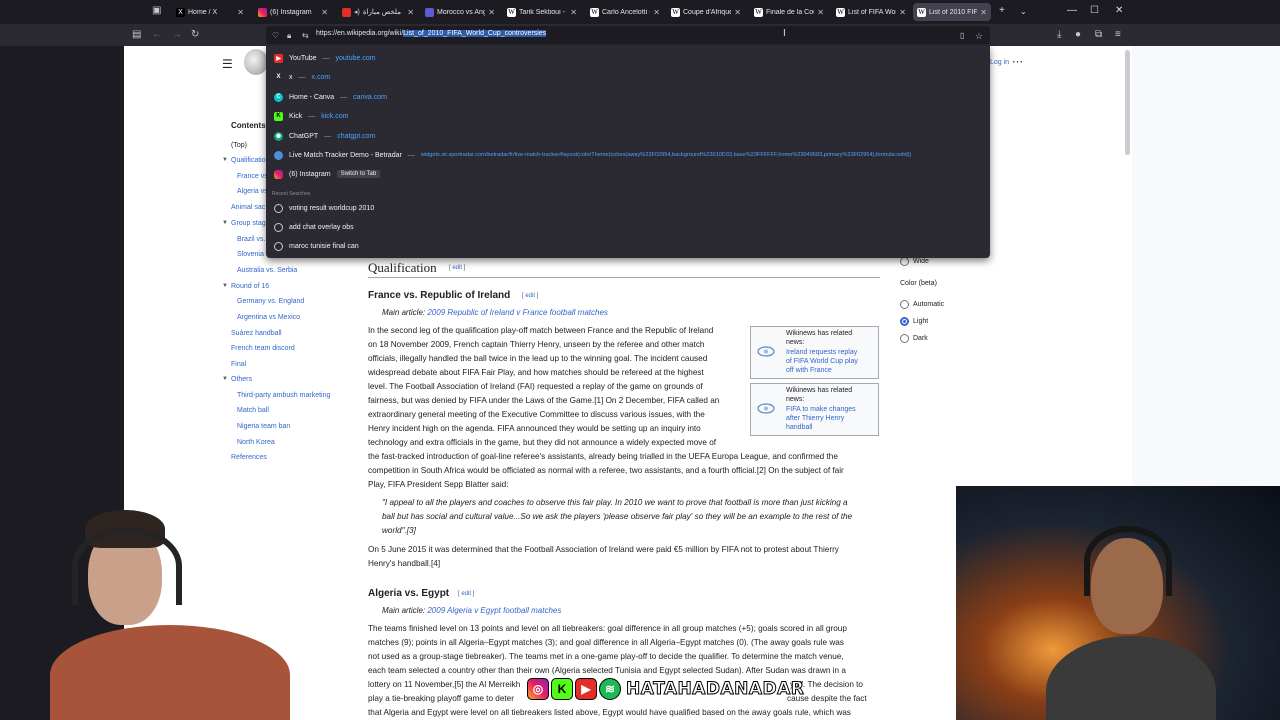 This screenshot has width=1280, height=720. What do you see at coordinates (1072, 10) in the screenshot?
I see `minimize-icon: —` at bounding box center [1072, 10].